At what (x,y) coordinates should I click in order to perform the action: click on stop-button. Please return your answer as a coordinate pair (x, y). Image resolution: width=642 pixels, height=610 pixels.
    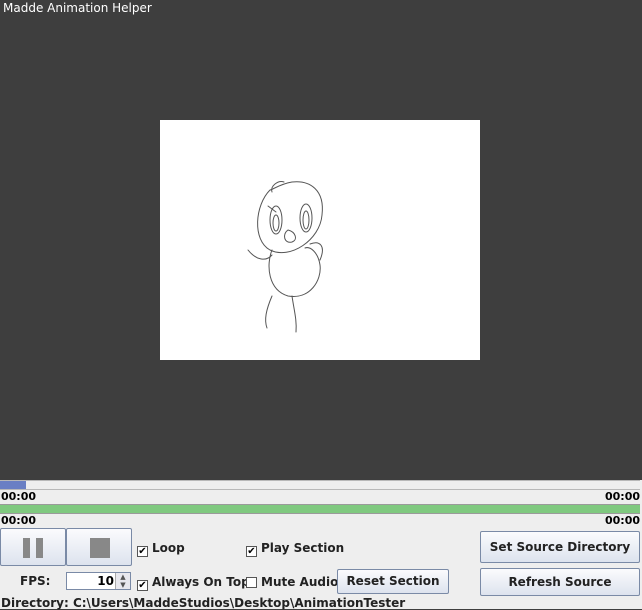
    Looking at the image, I should click on (99, 547).